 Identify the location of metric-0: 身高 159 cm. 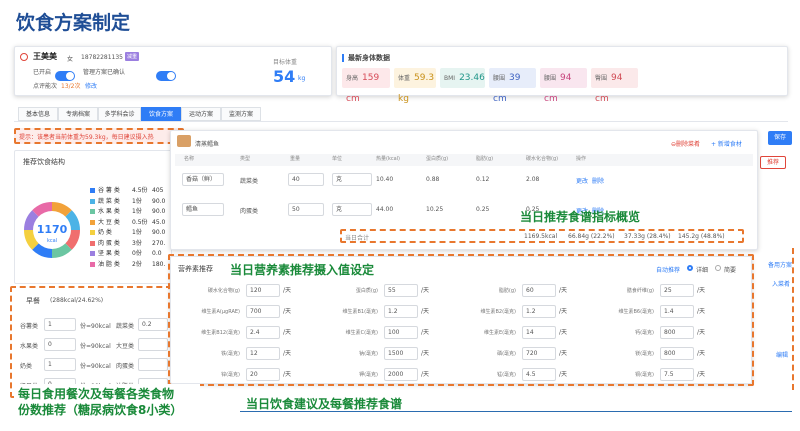
(366, 86).